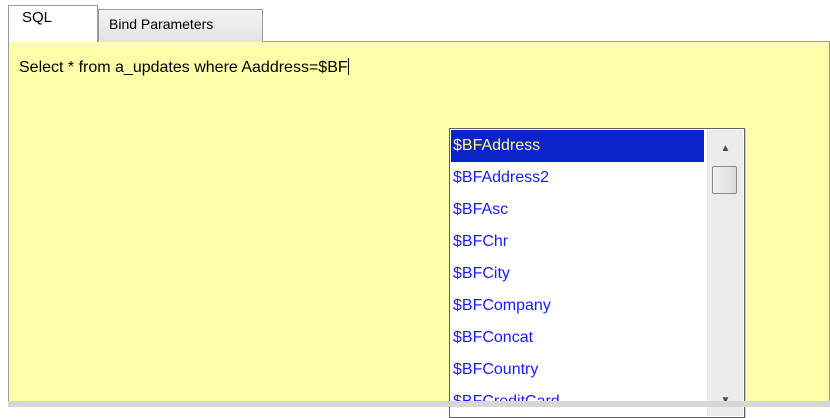 This screenshot has height=418, width=830. I want to click on tab-sql: SQL, so click(53, 23).